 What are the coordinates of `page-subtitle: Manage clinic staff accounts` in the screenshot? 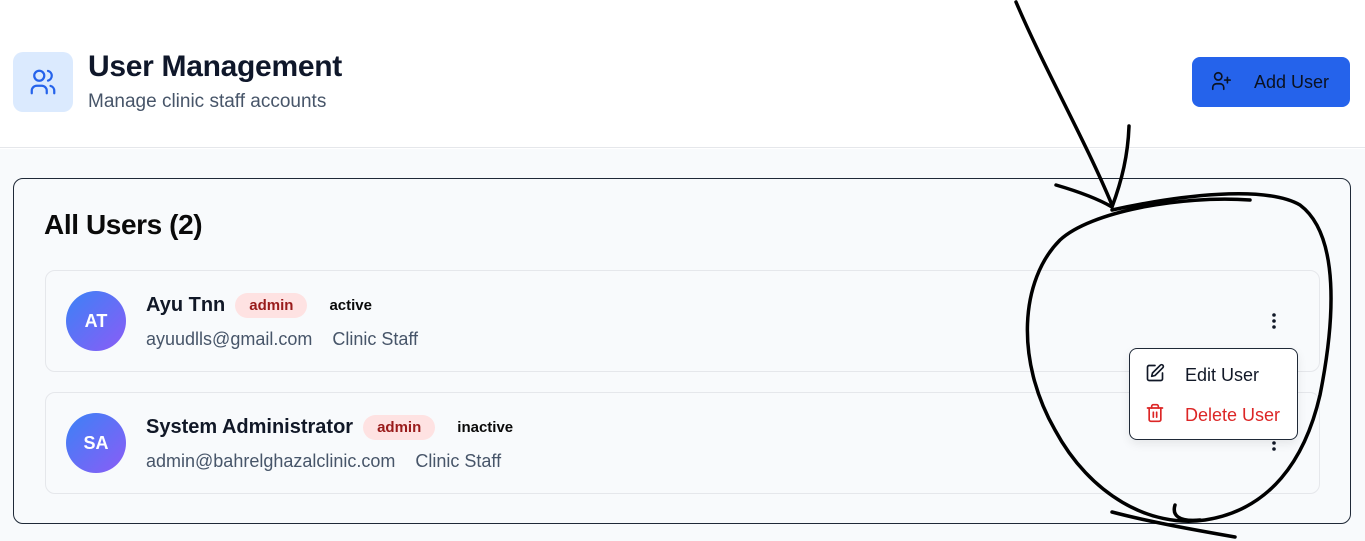 It's located at (207, 101).